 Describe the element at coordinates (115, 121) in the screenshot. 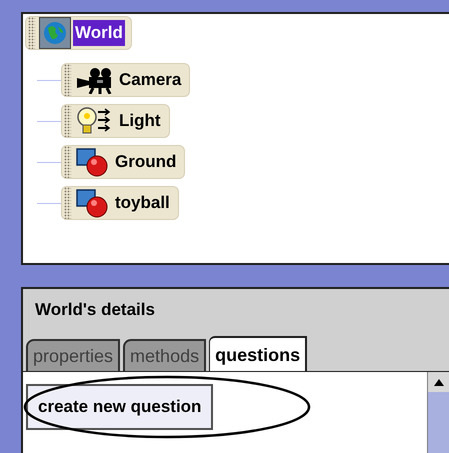

I see `object-tile: Light` at that location.